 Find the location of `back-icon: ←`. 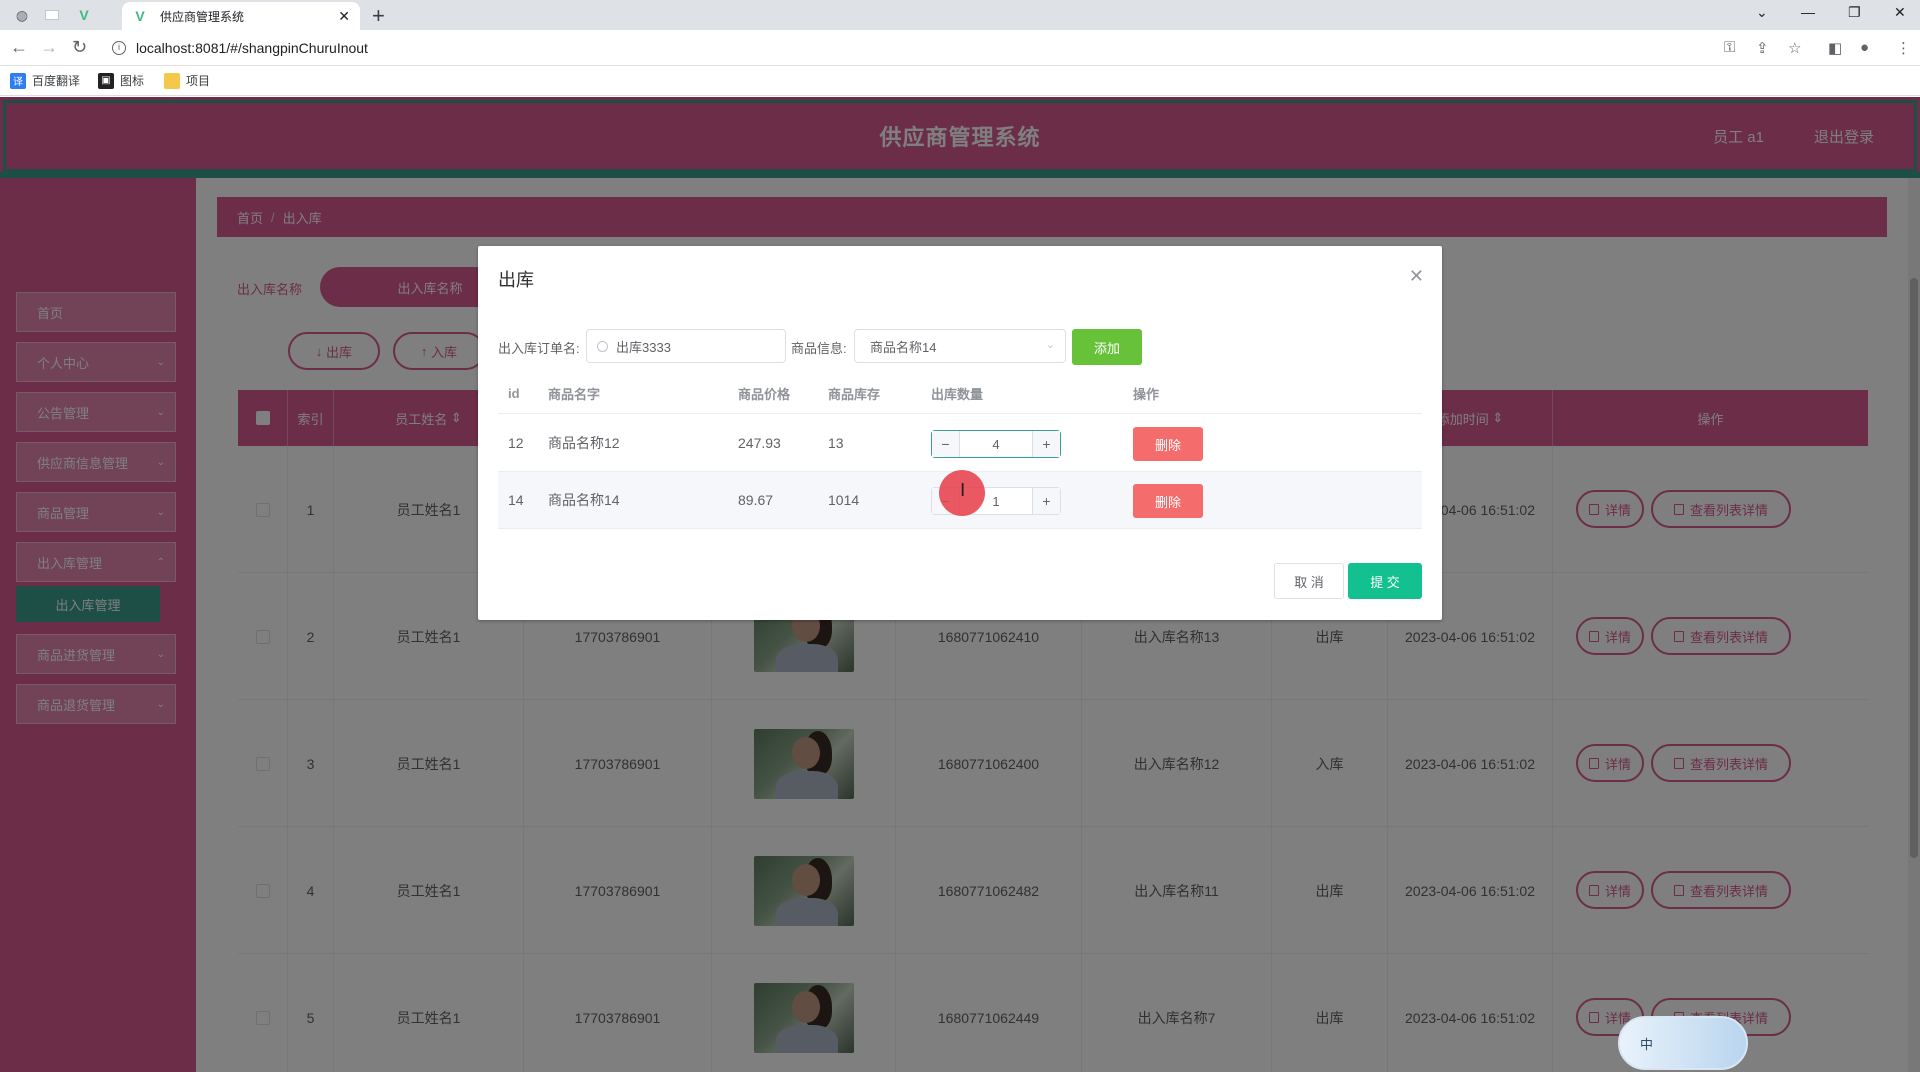

back-icon: ← is located at coordinates (19, 47).